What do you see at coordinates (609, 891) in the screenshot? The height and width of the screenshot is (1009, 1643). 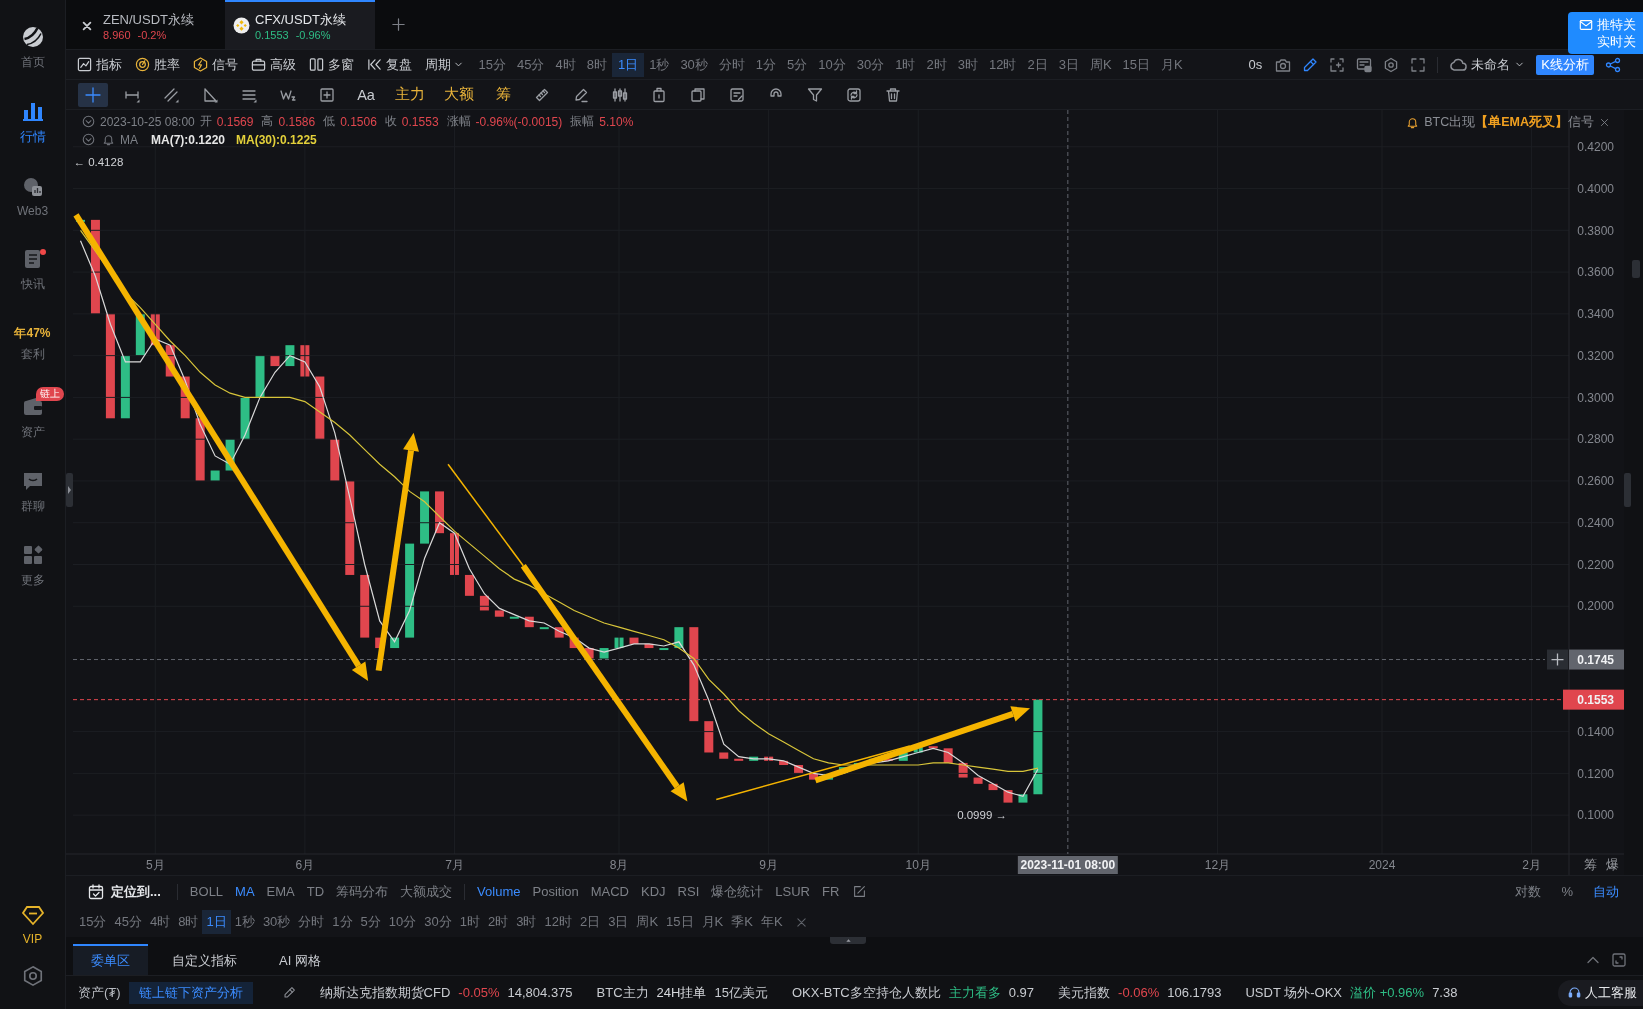 I see `indicator-toggle: MACD` at bounding box center [609, 891].